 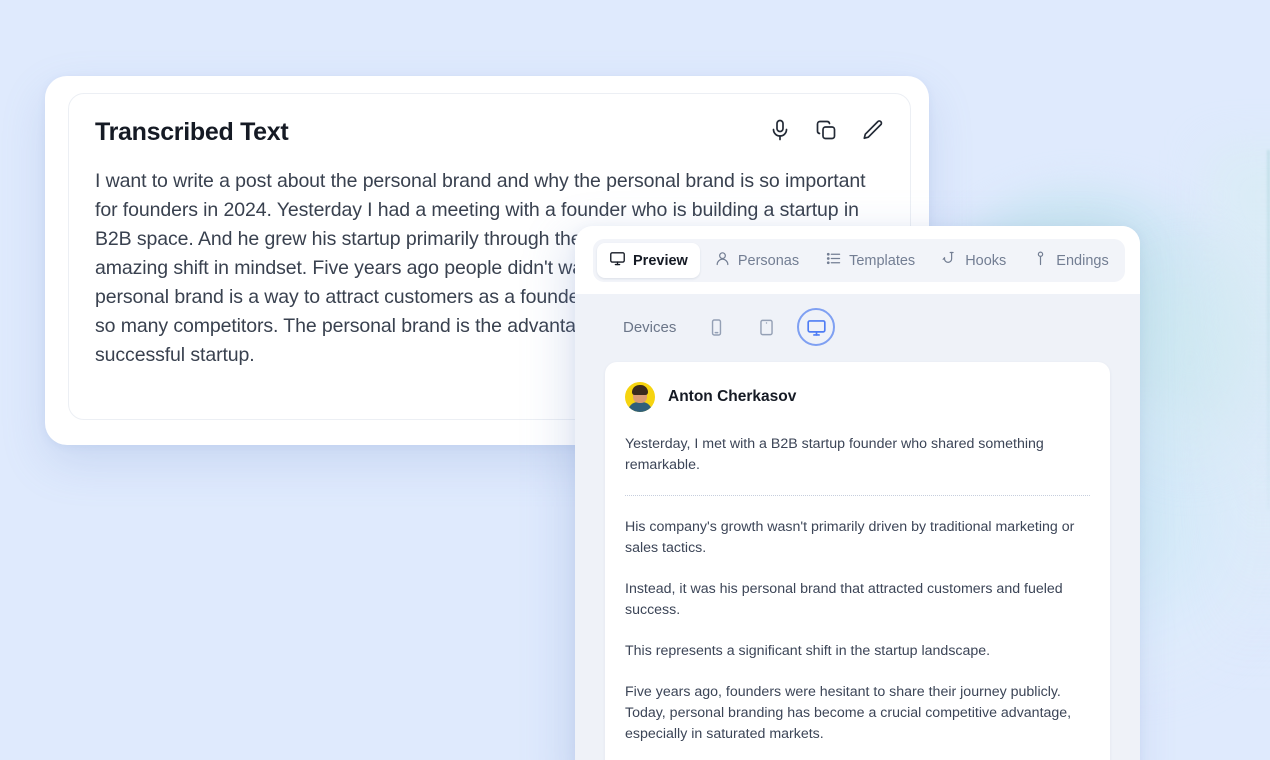 I want to click on post-author-row: Anton Cherkasov, so click(x=857, y=397).